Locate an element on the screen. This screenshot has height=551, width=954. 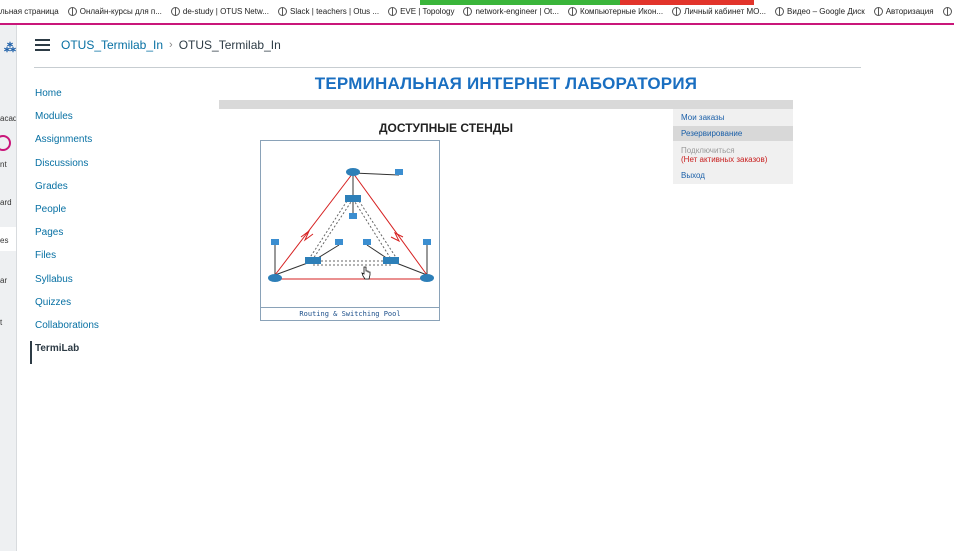
rail-item-dashboard: ard is located at coordinates (8, 202).